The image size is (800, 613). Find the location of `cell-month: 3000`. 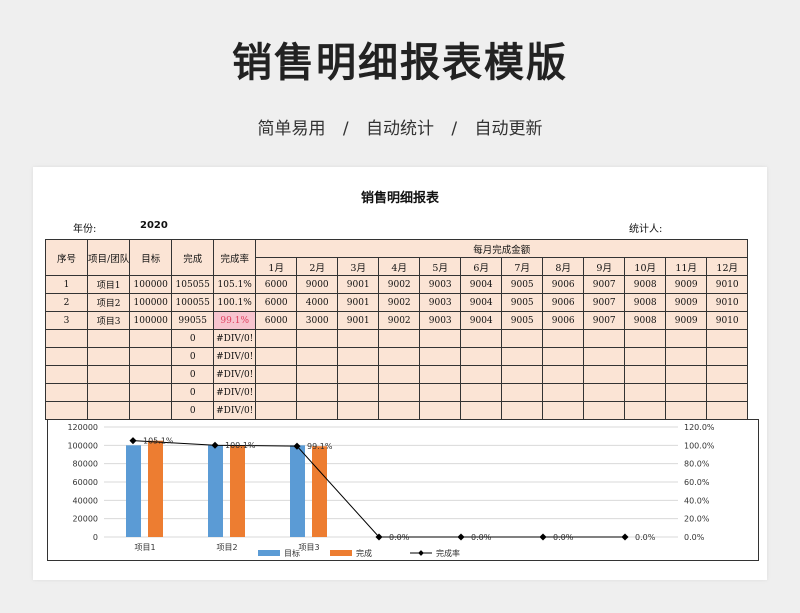

cell-month: 3000 is located at coordinates (317, 320).